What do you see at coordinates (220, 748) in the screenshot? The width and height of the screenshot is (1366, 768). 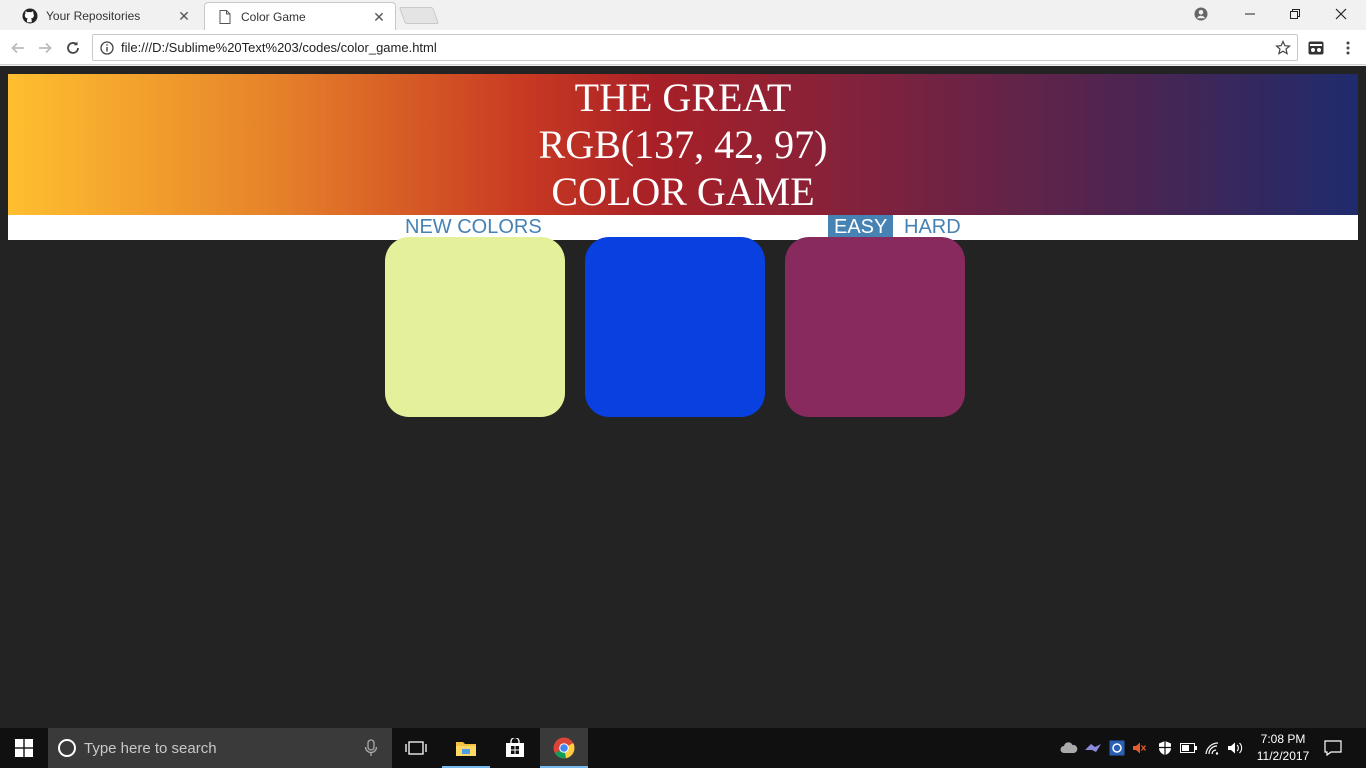 I see `taskbar-search-box: Type here to search` at bounding box center [220, 748].